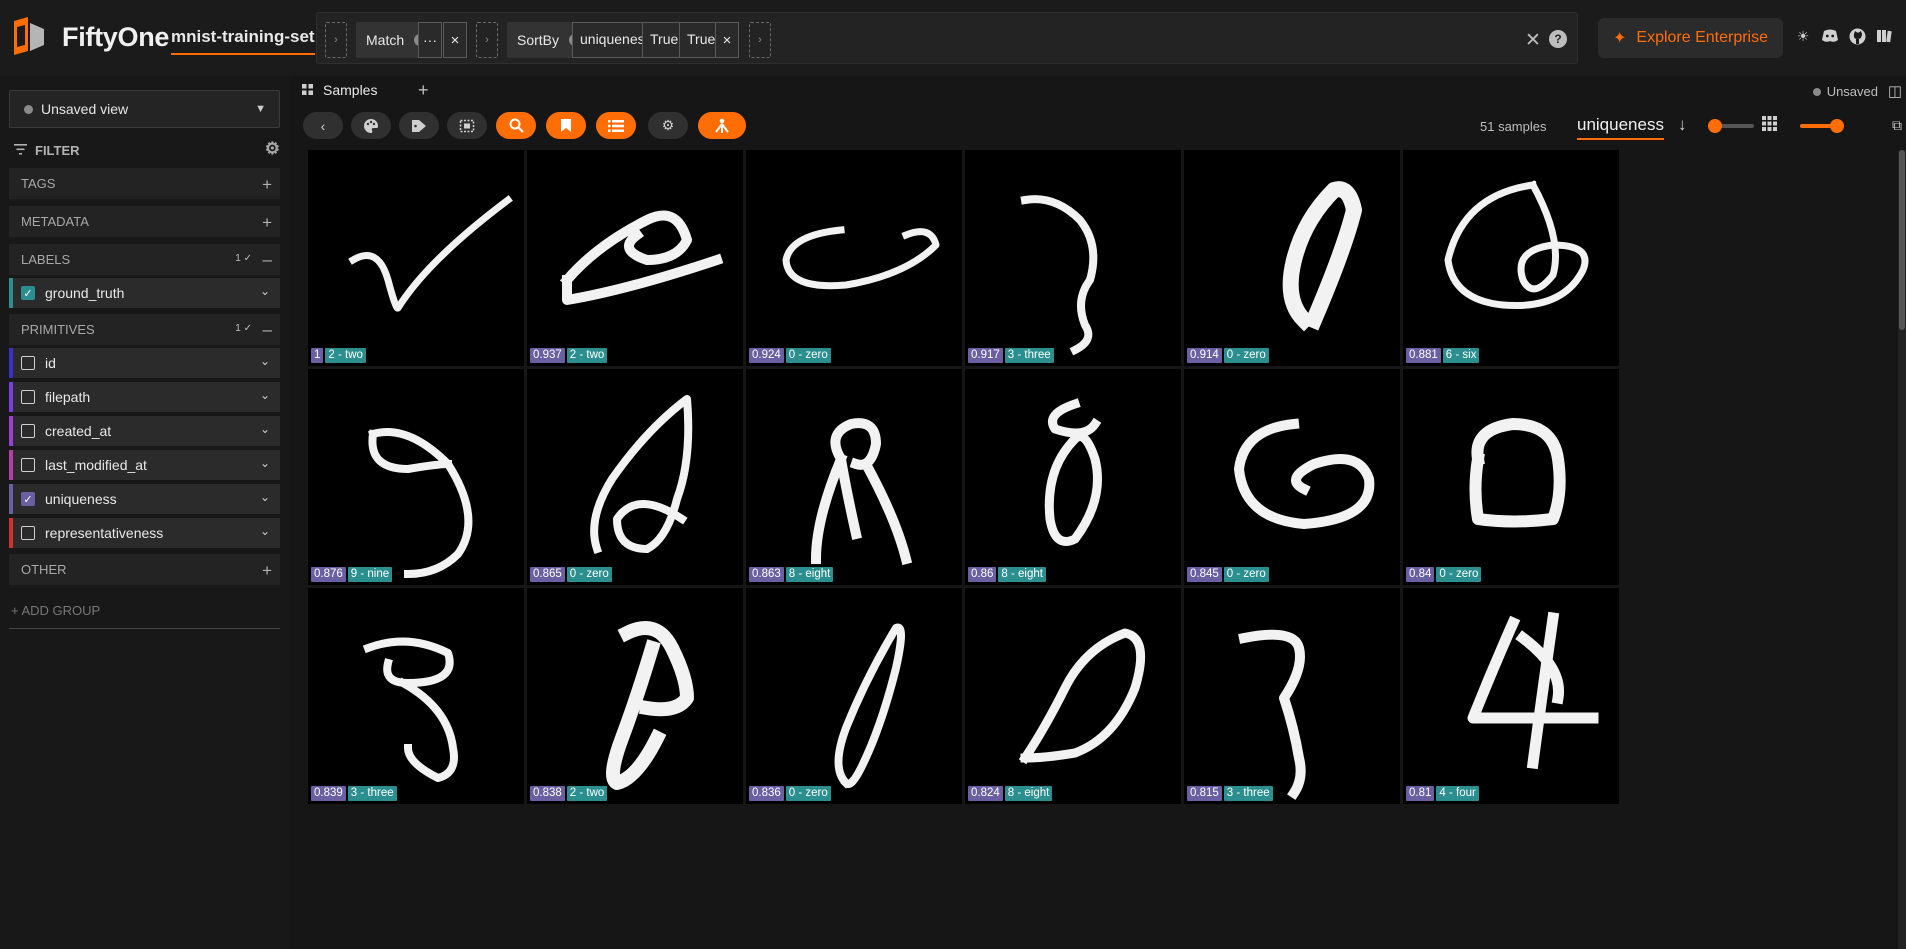 Image resolution: width=1906 pixels, height=949 pixels. Describe the element at coordinates (727, 40) in the screenshot. I see `stage-sortby-delete-icon: ×` at that location.